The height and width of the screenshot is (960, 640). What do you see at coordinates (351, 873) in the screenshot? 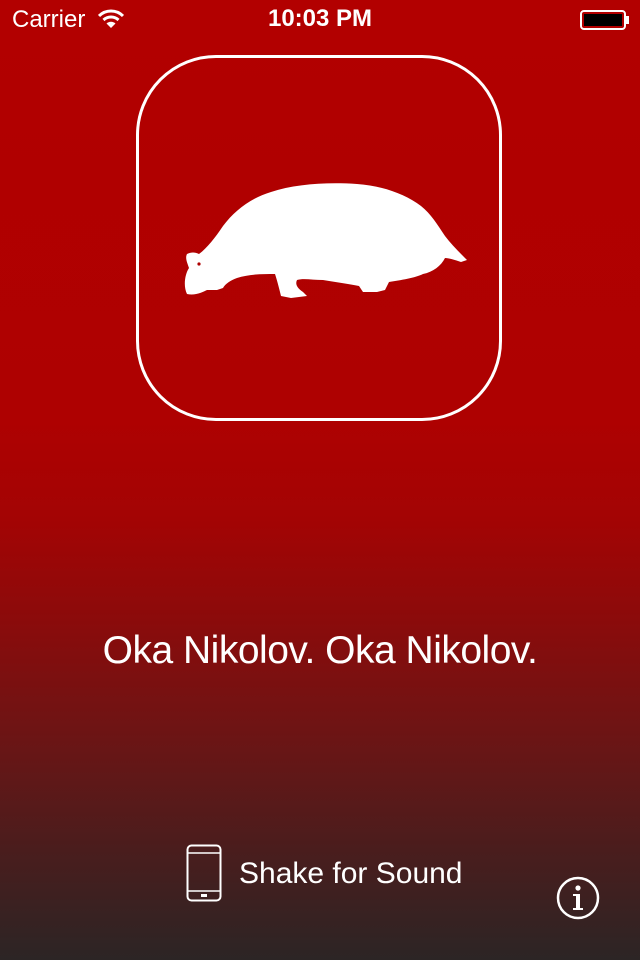
I see `shake-label: Shake for Sound` at bounding box center [351, 873].